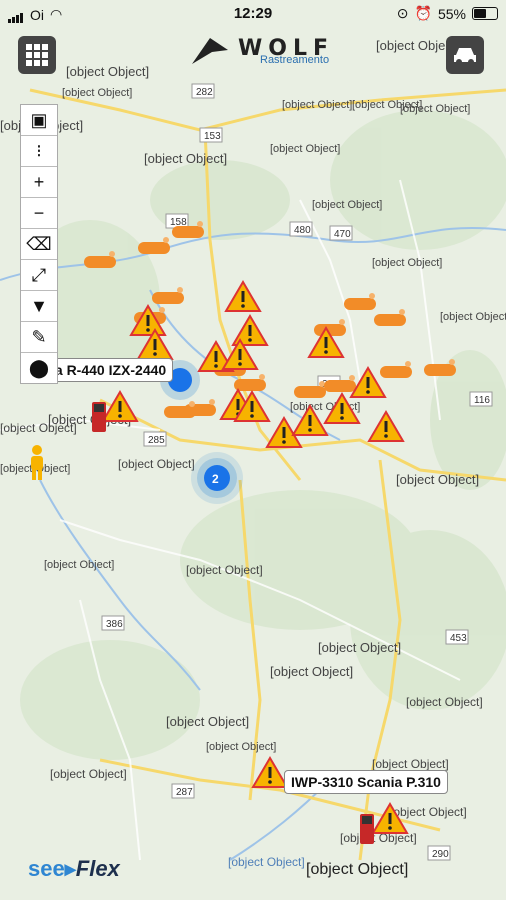 This screenshot has height=900, width=506. Describe the element at coordinates (37, 463) in the screenshot. I see `street-view-pegman-icon` at that location.